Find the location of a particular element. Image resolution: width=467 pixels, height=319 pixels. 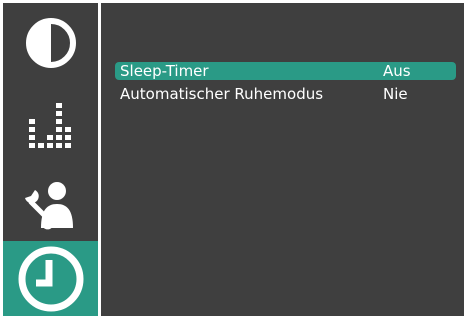

menu-row-value: Nie is located at coordinates (395, 94).